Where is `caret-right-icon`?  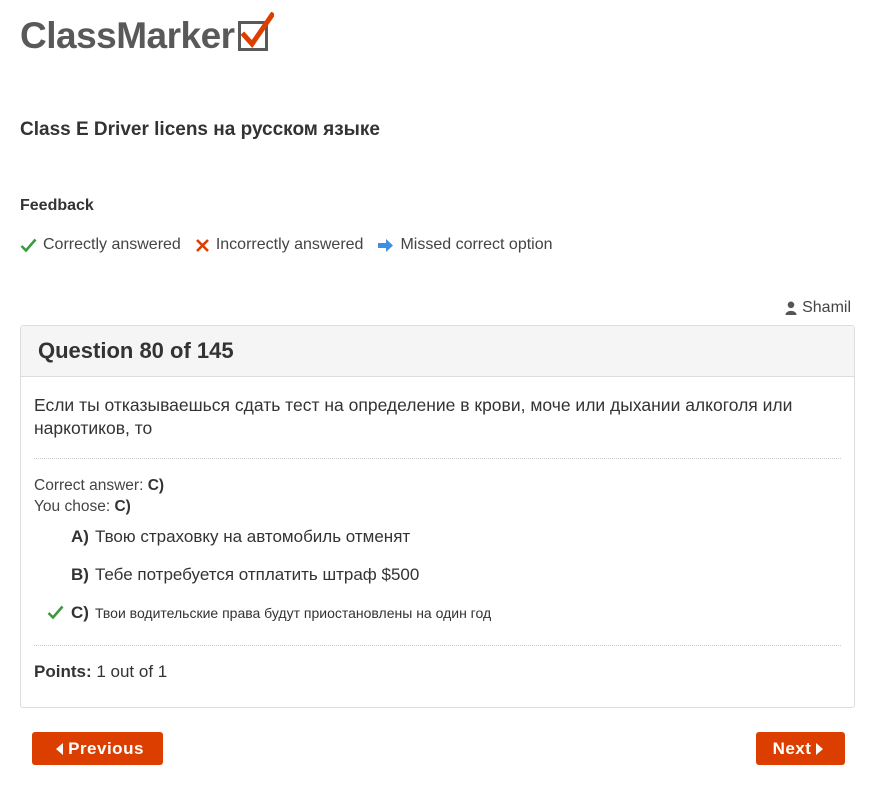
caret-right-icon is located at coordinates (820, 748).